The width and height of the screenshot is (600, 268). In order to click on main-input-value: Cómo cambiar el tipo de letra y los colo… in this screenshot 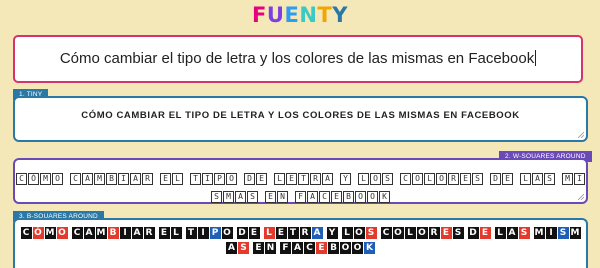, I will do `click(297, 58)`.